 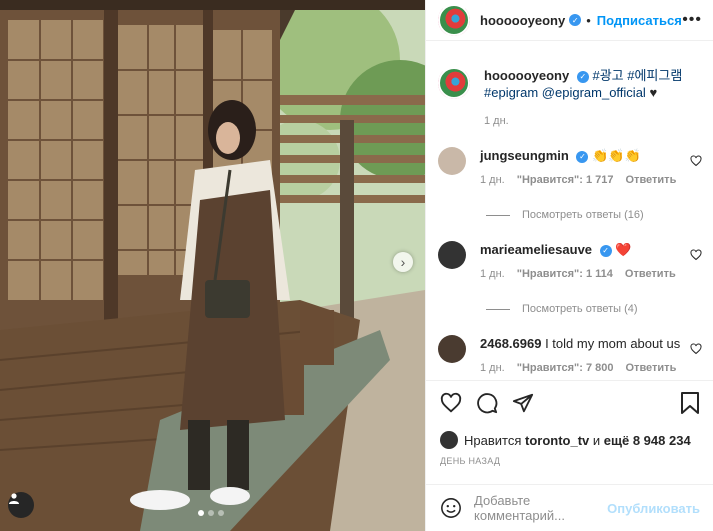 What do you see at coordinates (623, 249) in the screenshot?
I see `comment-text: ❤️` at bounding box center [623, 249].